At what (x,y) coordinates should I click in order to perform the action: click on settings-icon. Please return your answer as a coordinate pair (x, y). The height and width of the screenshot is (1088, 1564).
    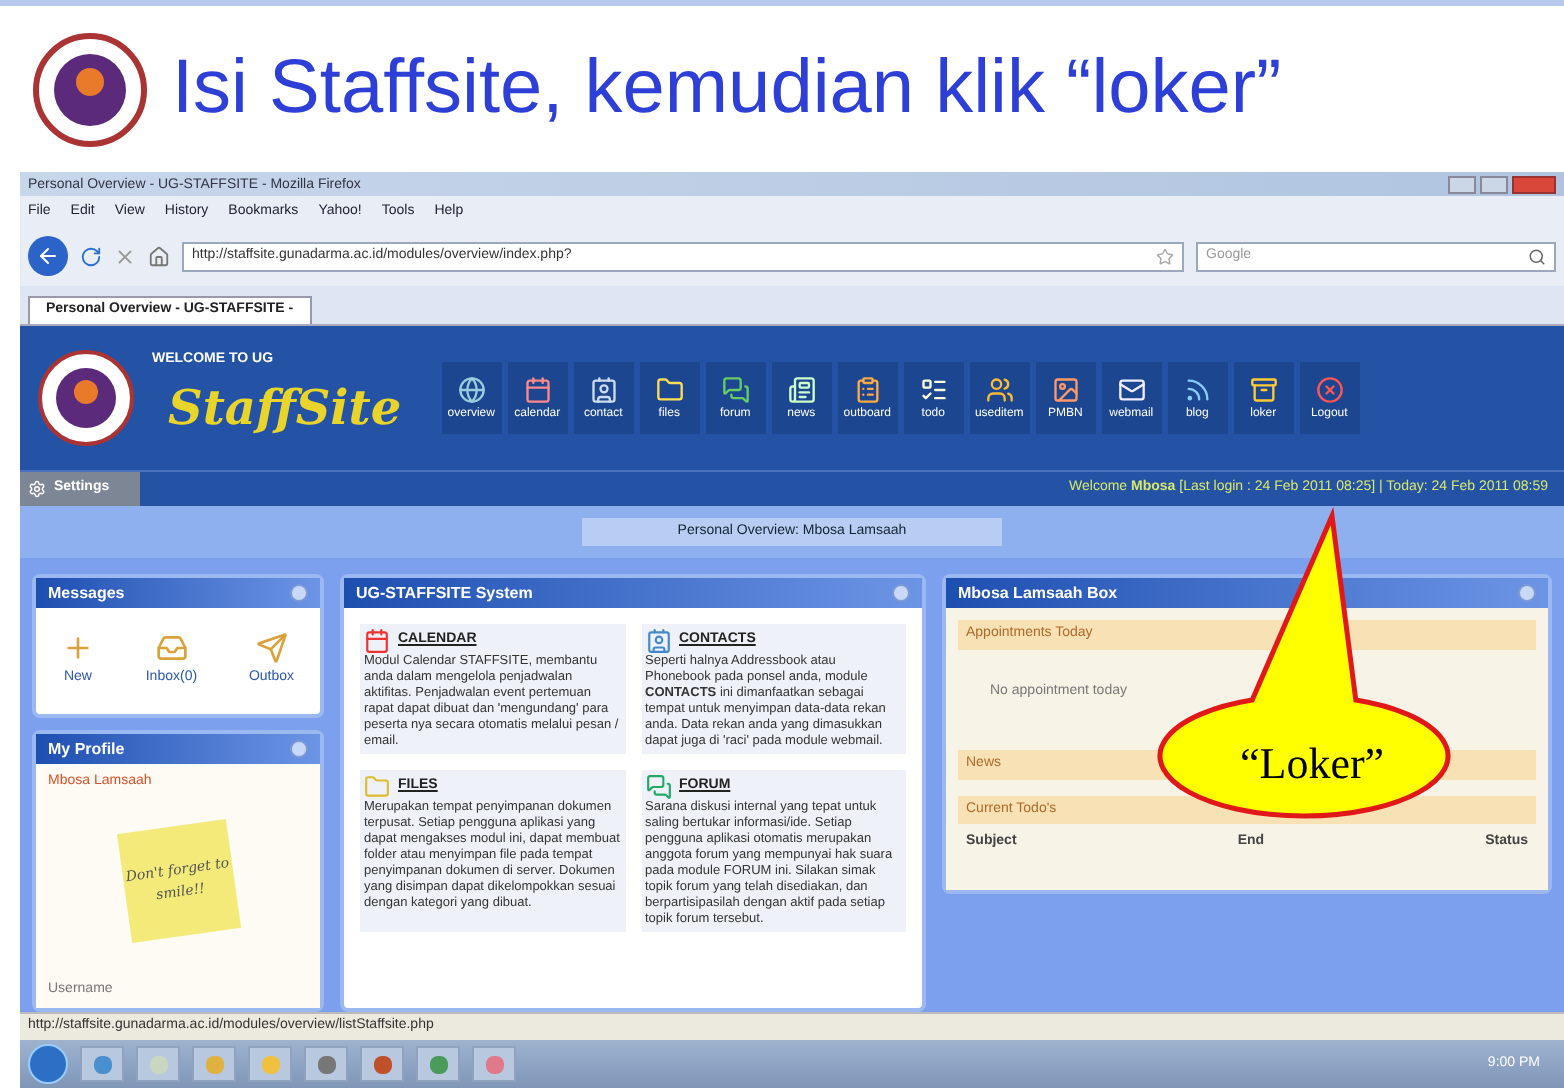
    Looking at the image, I should click on (37, 489).